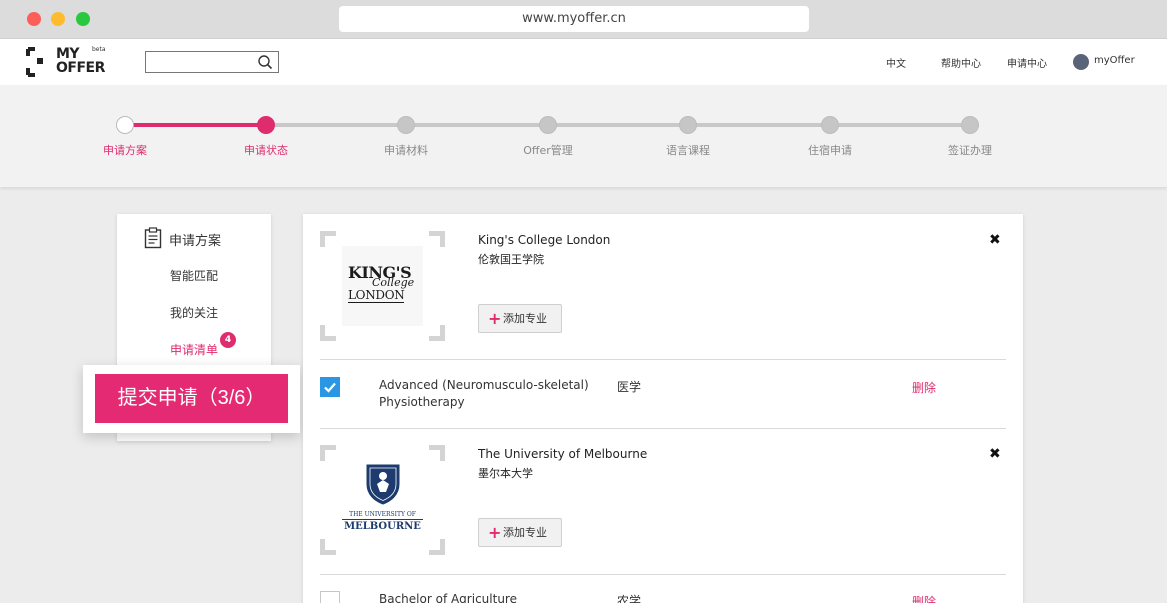 This screenshot has height=603, width=1167. I want to click on submit-popover: 提交申请（3/6）, so click(191, 399).